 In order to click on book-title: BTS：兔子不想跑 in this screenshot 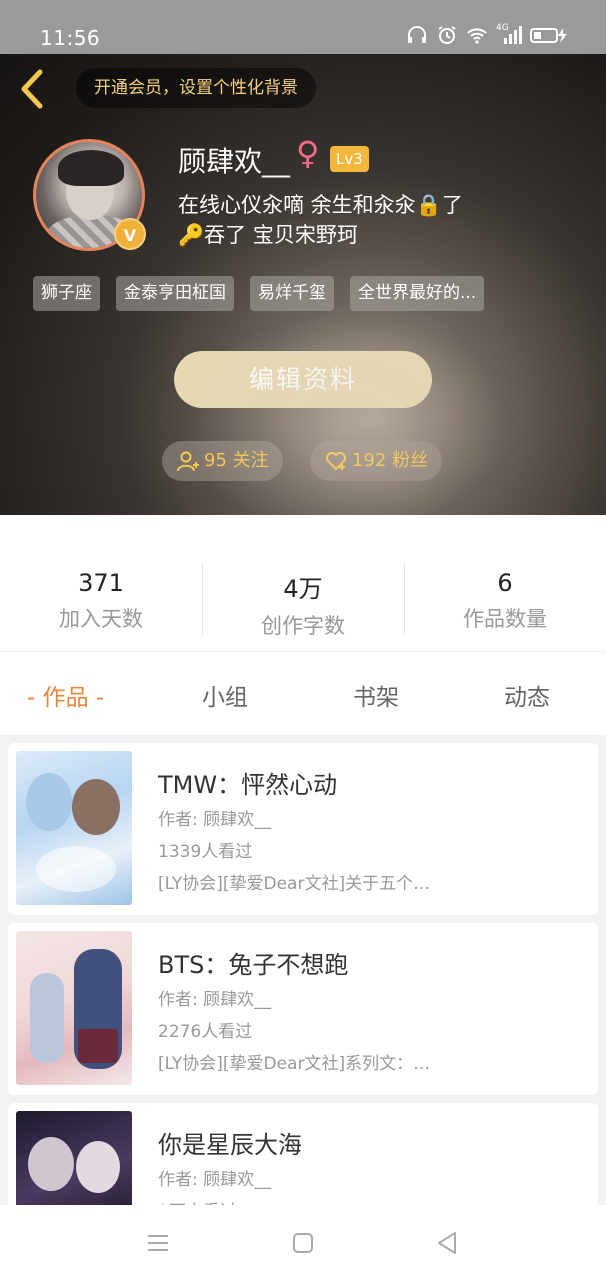, I will do `click(253, 965)`.